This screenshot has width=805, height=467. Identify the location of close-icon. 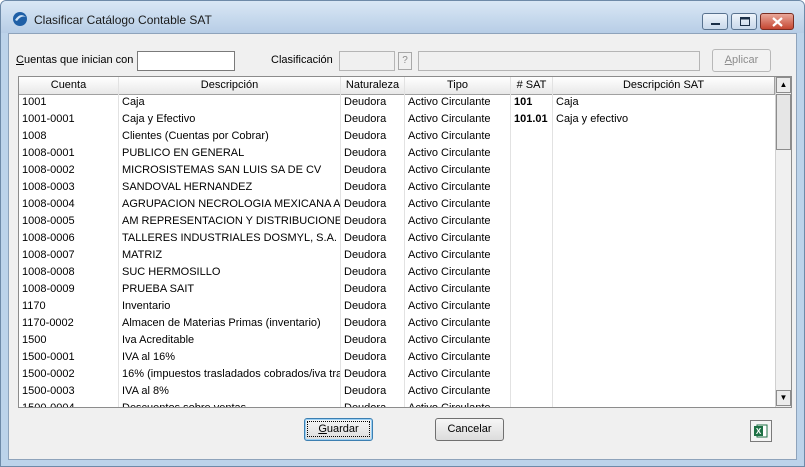
(777, 22).